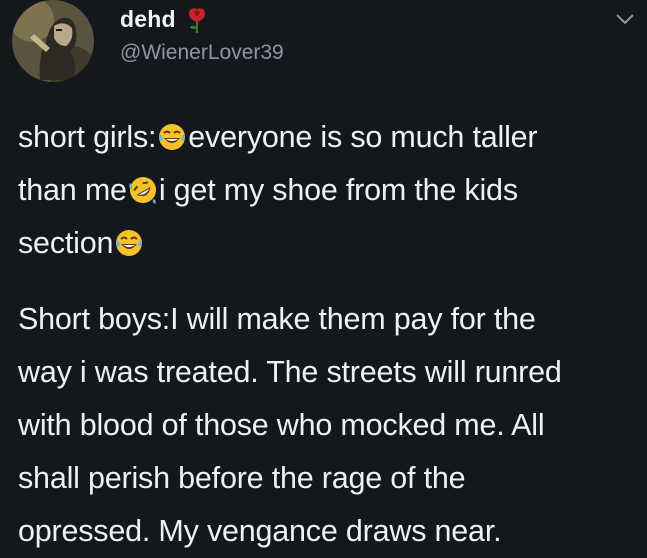 Image resolution: width=647 pixels, height=558 pixels. Describe the element at coordinates (242, 478) in the screenshot. I see `tweet-line: shall perish before the rage of the` at that location.